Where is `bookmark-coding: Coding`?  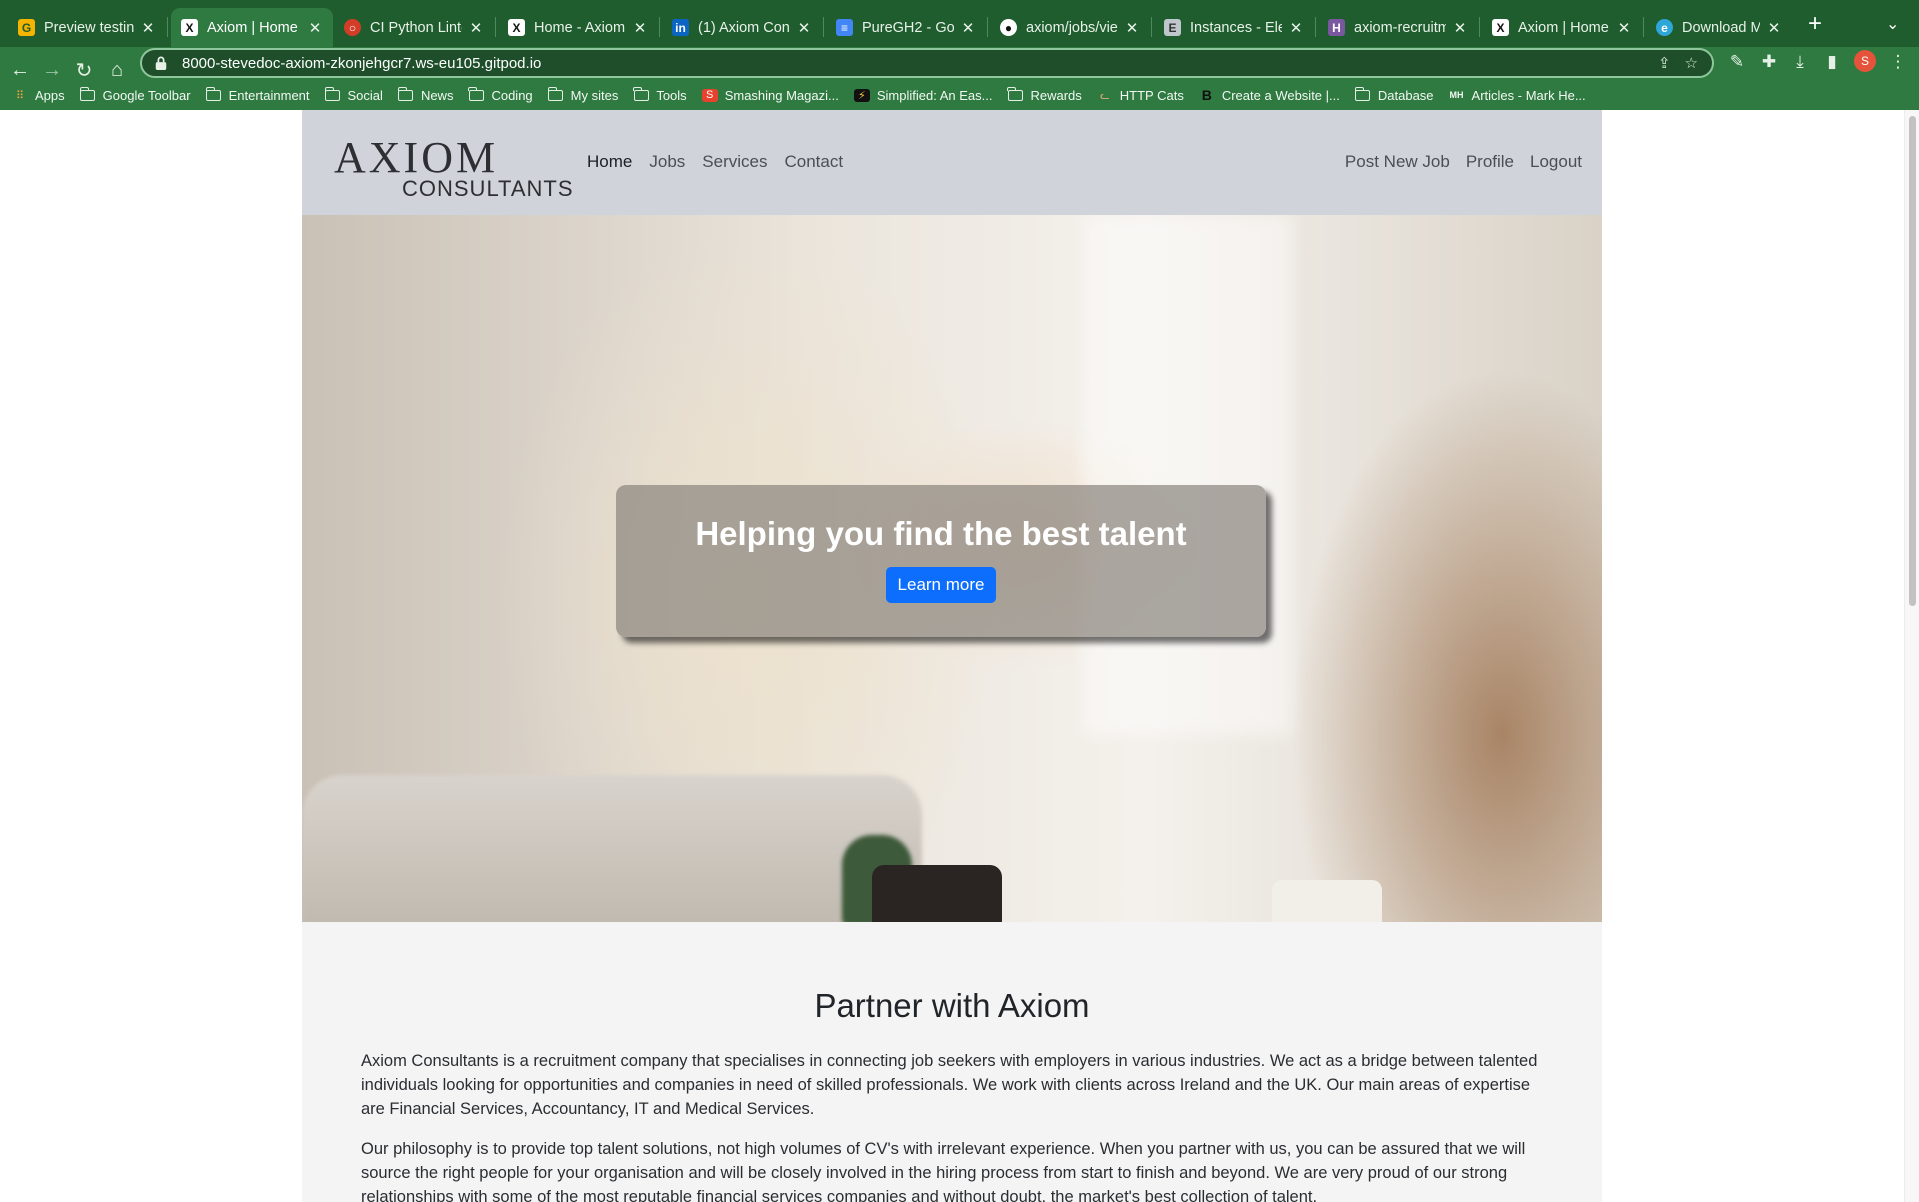 bookmark-coding: Coding is located at coordinates (500, 94).